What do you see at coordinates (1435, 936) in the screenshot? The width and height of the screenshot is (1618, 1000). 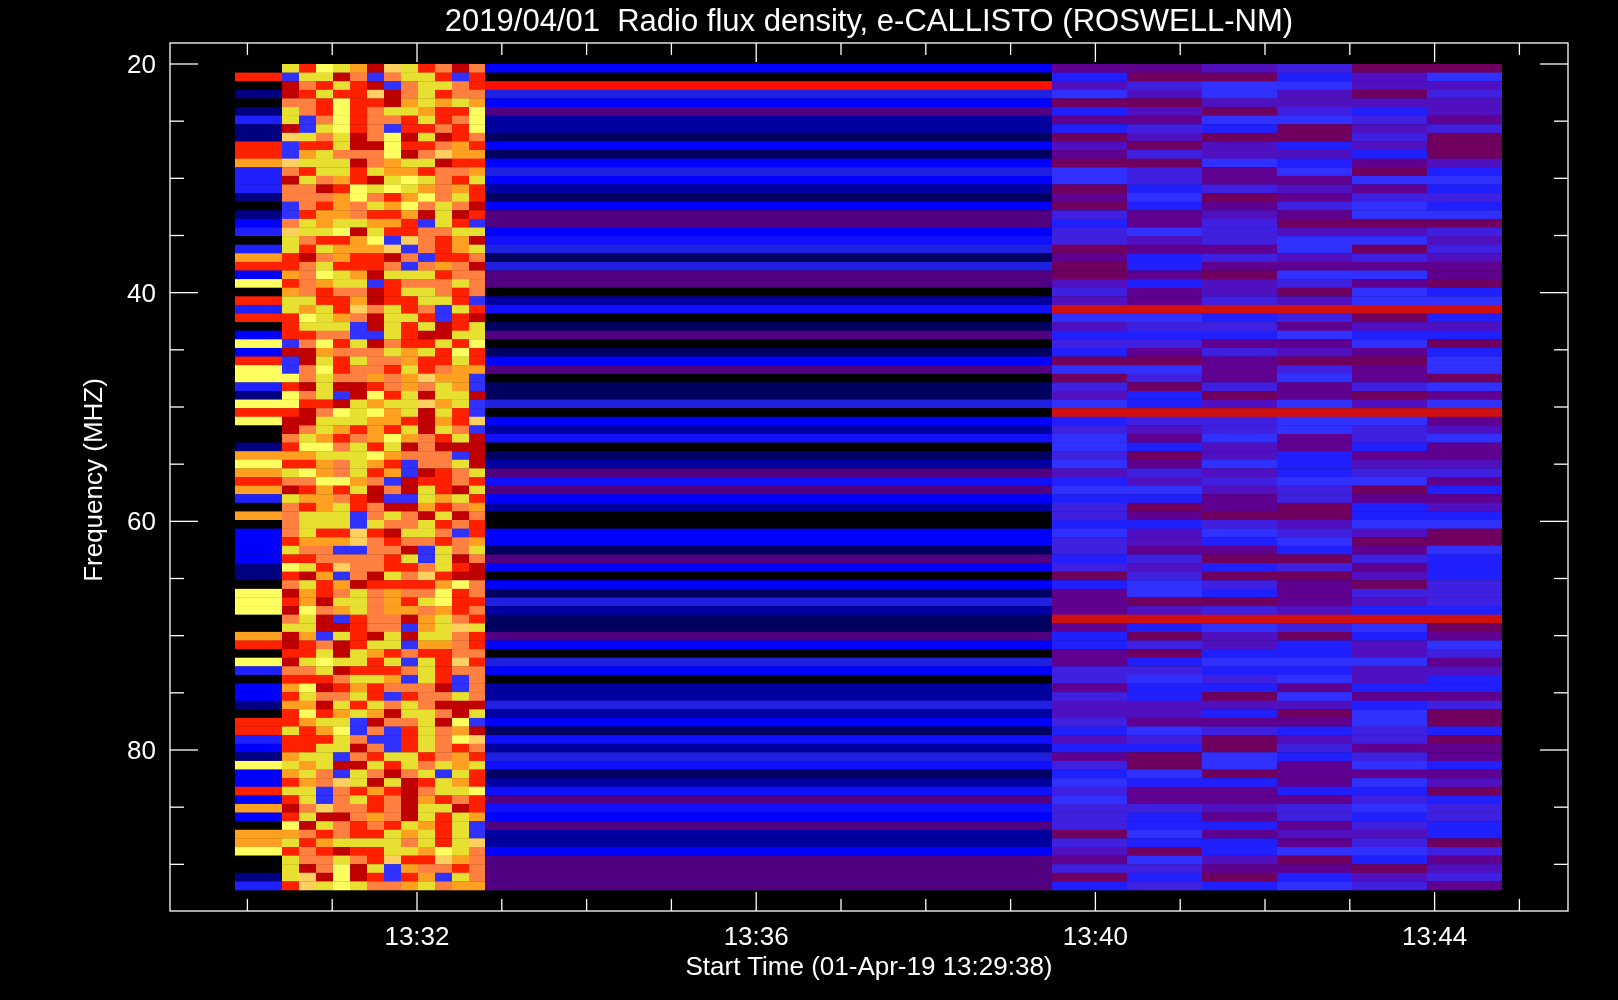 I see `tick-label: 13:44` at bounding box center [1435, 936].